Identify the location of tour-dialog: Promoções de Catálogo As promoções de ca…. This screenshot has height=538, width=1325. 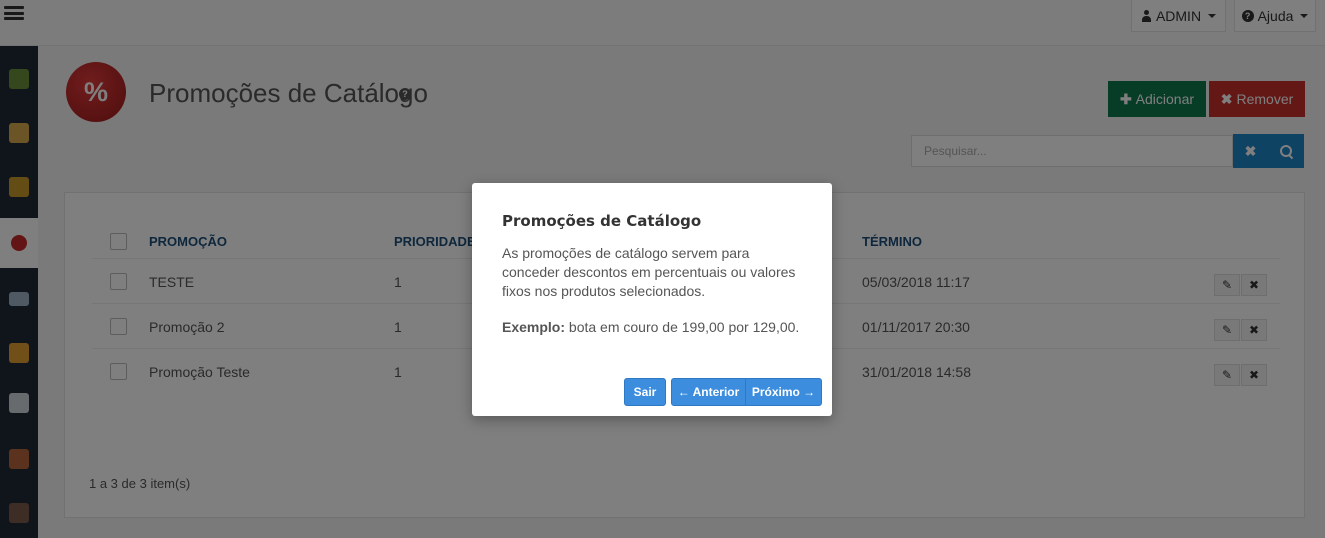
(652, 299).